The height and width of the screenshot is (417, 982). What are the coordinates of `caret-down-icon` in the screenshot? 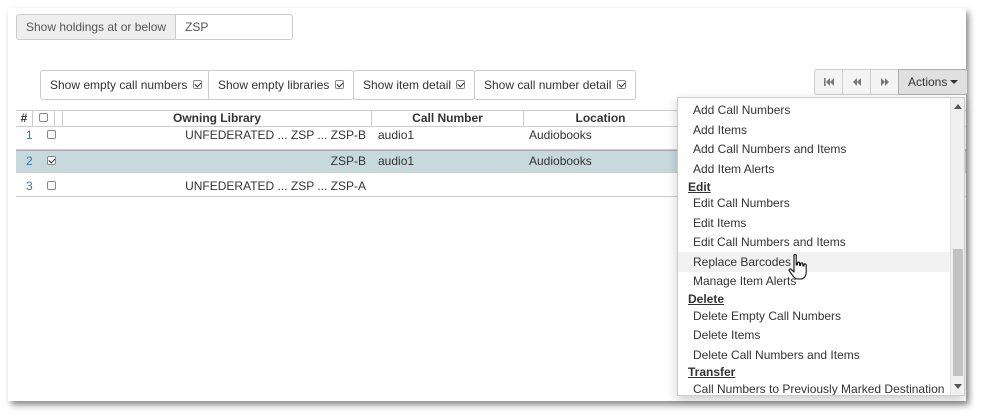 It's located at (954, 82).